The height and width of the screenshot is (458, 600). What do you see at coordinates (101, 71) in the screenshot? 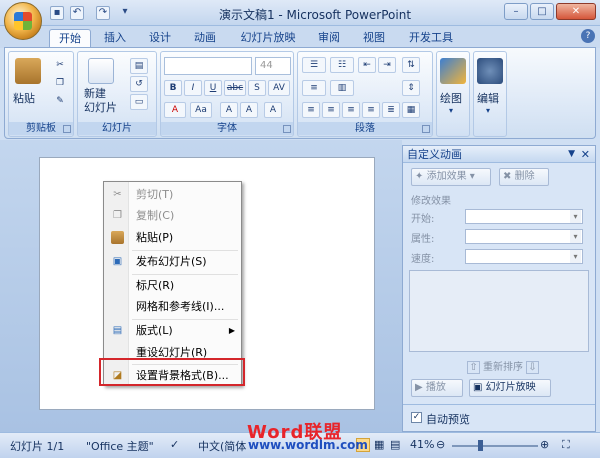
I see `new-slide-icon` at bounding box center [101, 71].